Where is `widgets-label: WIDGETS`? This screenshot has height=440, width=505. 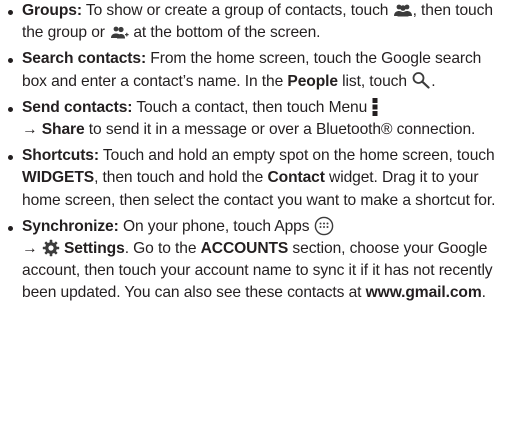 widgets-label: WIDGETS is located at coordinates (58, 178).